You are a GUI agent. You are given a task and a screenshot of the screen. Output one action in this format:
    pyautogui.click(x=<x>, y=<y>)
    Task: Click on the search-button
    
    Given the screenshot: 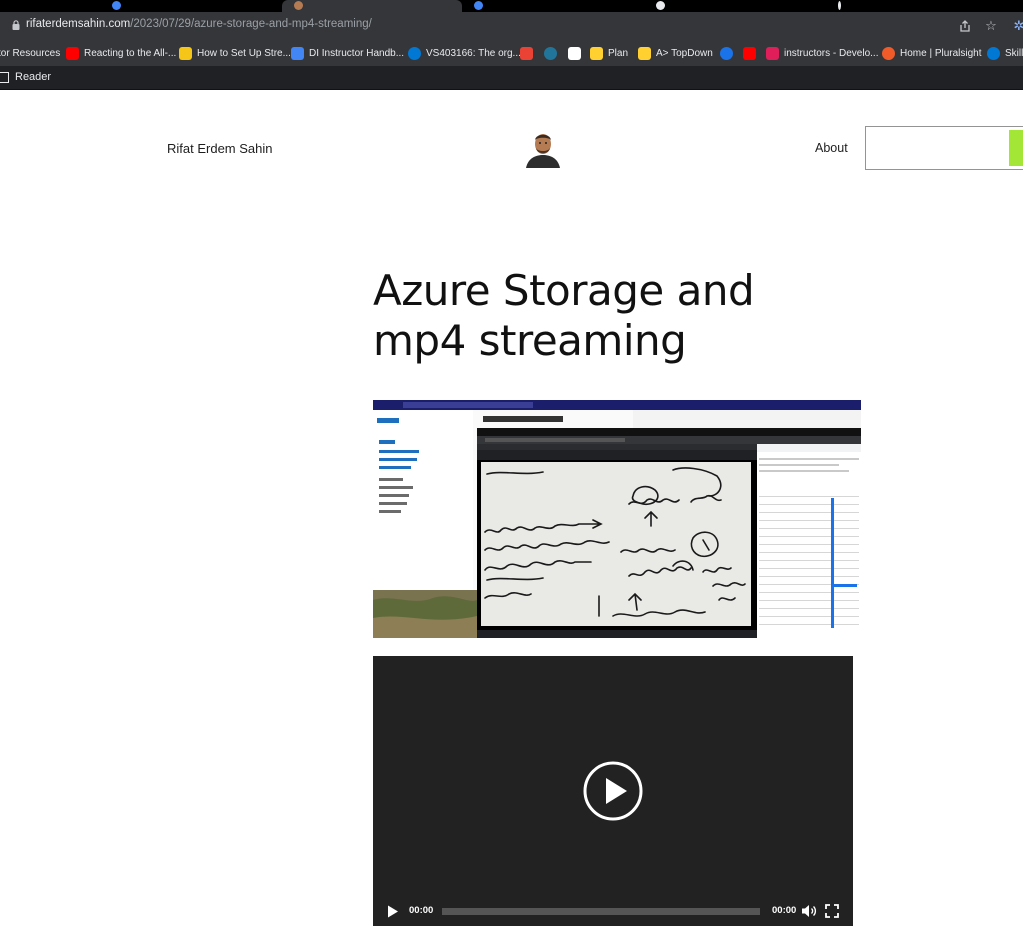 What is the action you would take?
    pyautogui.click(x=1016, y=148)
    